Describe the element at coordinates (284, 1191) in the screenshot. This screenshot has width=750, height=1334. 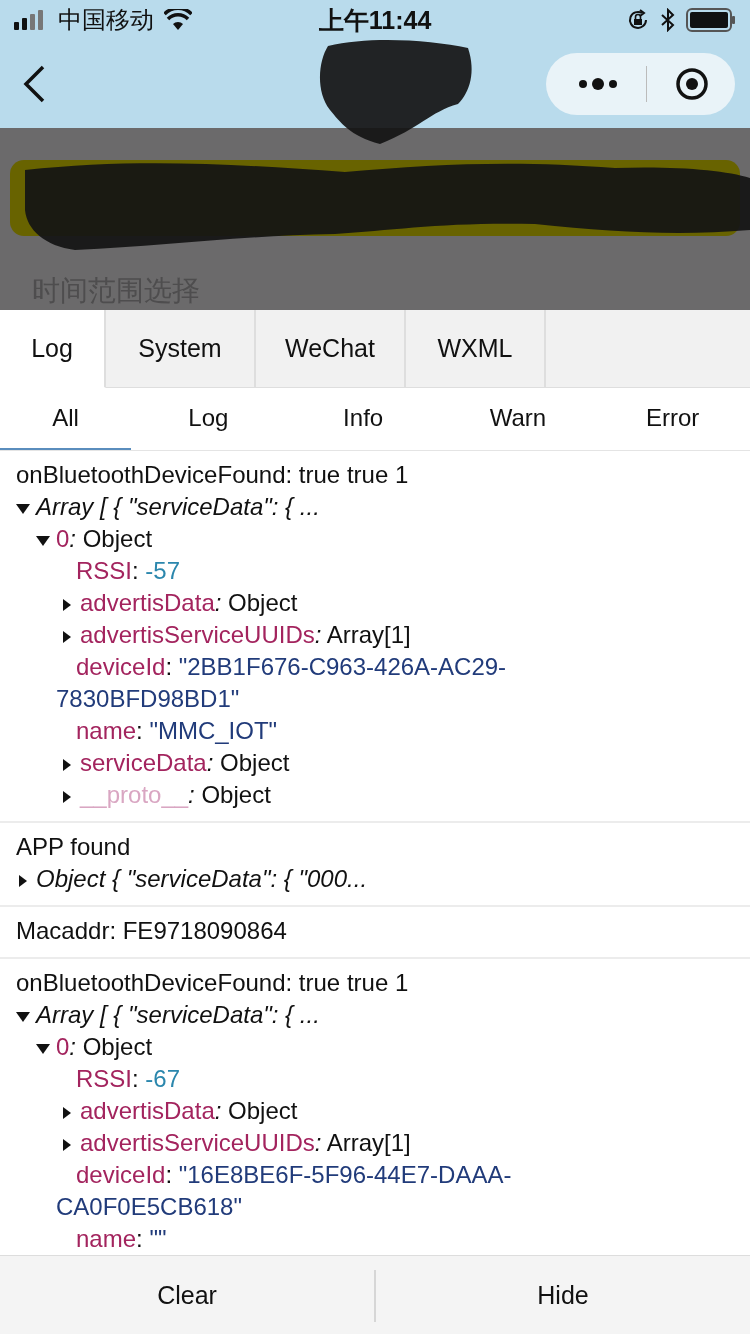
I see `log-property: deviceId: "16E8BE6F-5F96-44E7-DAAA-CA0F0E5CB618"` at that location.